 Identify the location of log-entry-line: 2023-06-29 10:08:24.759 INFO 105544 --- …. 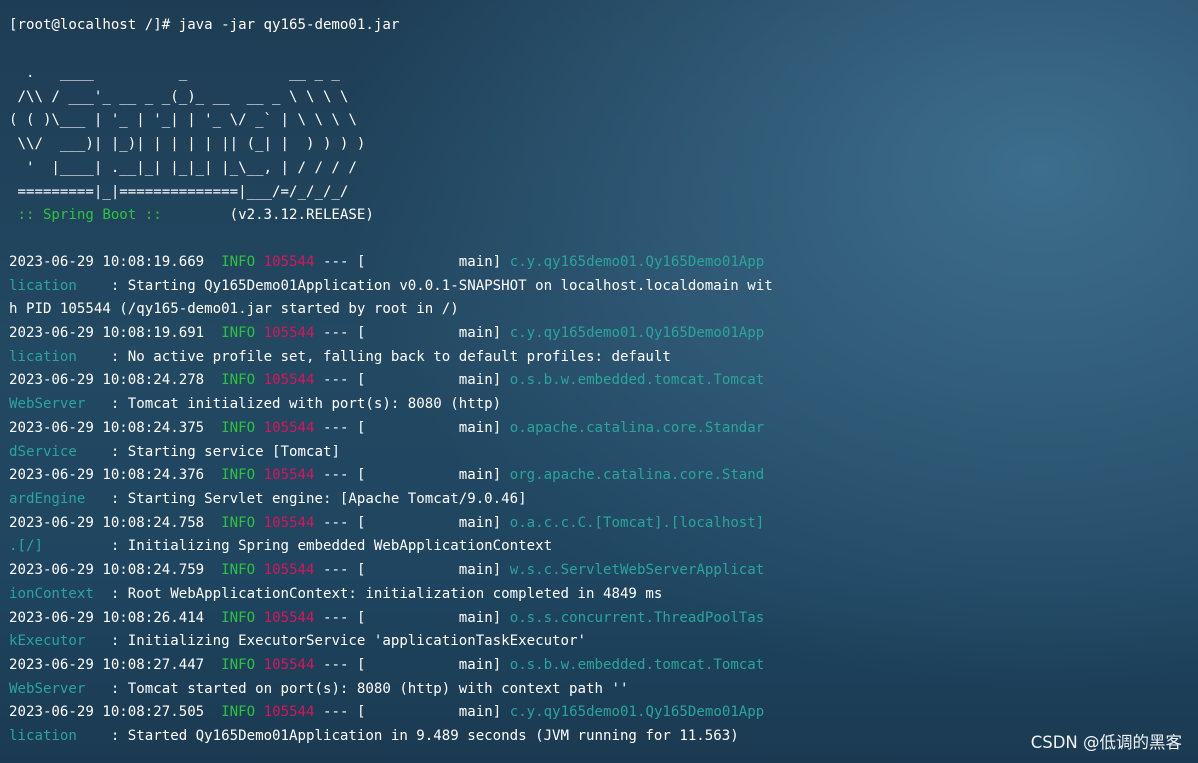
(386, 570).